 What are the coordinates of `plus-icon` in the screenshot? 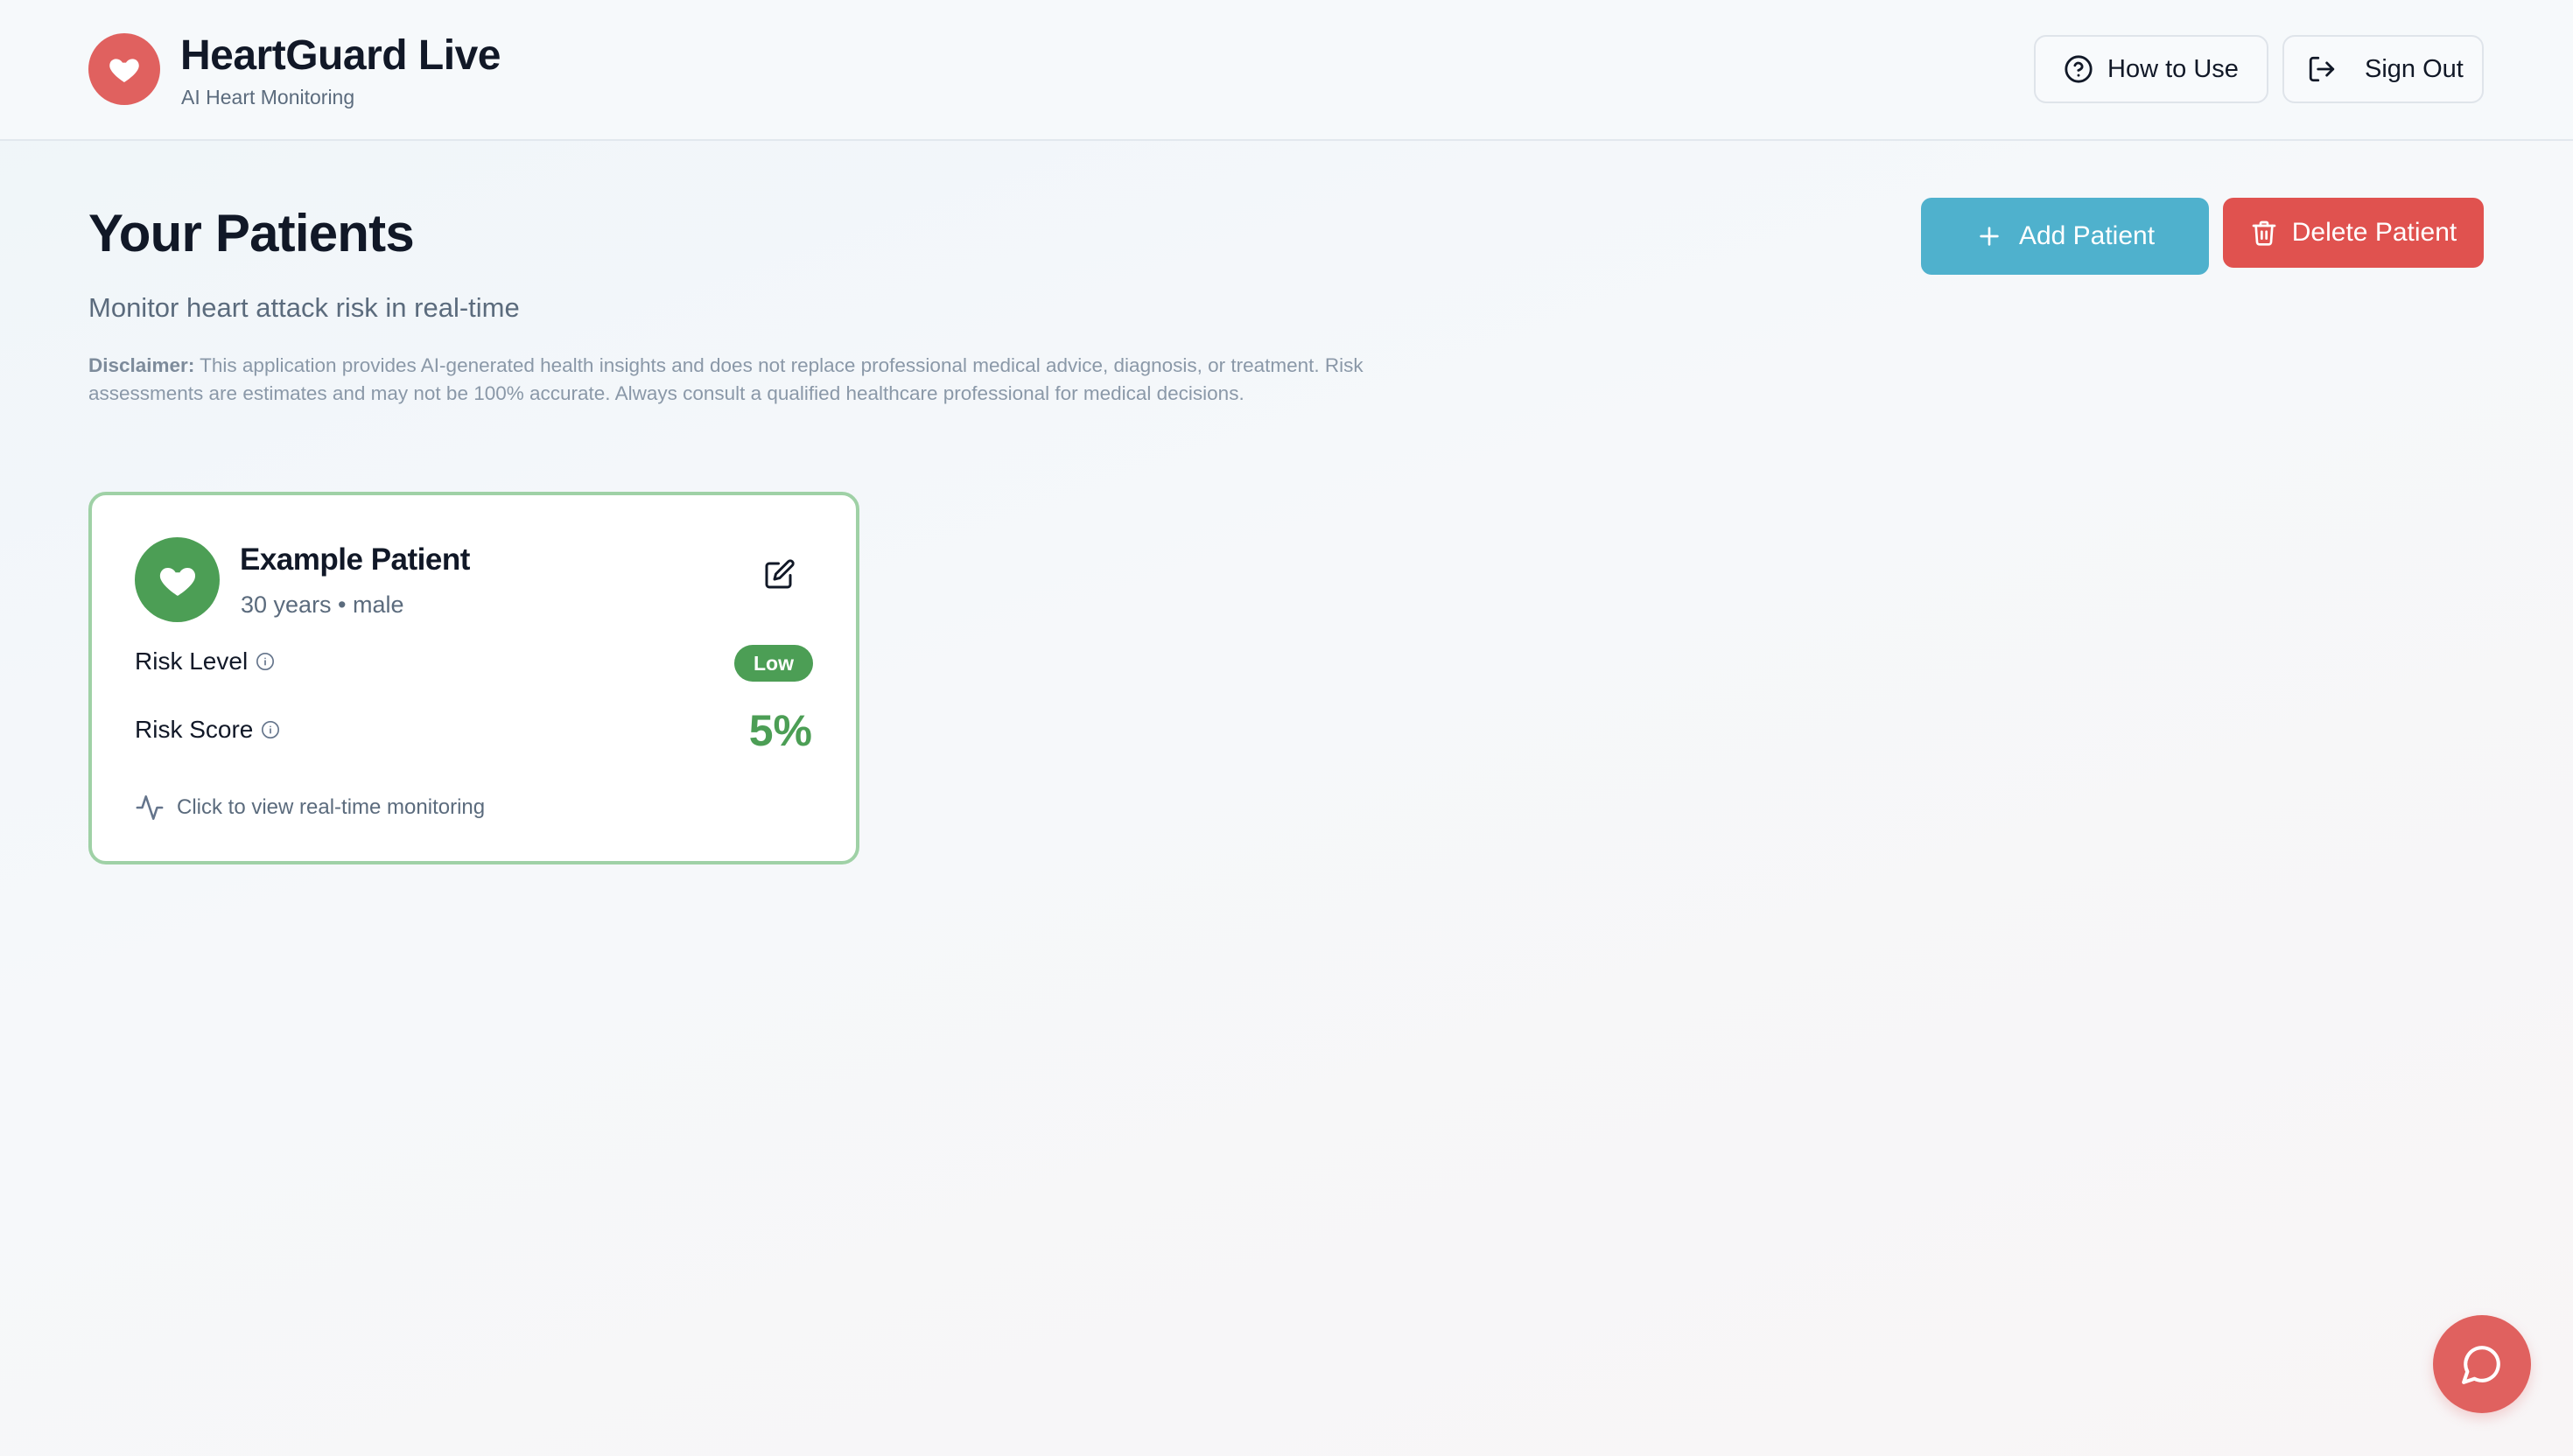 It's located at (1989, 236).